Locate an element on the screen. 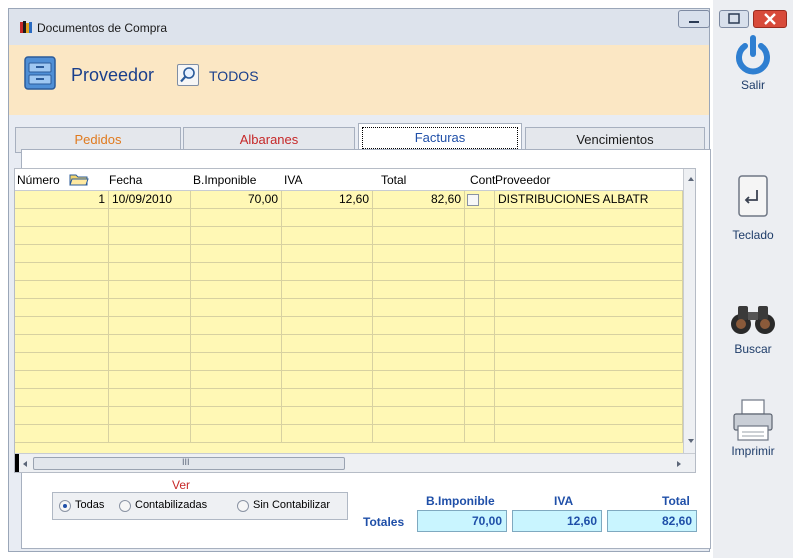  col-header-total: Total is located at coordinates (393, 180).